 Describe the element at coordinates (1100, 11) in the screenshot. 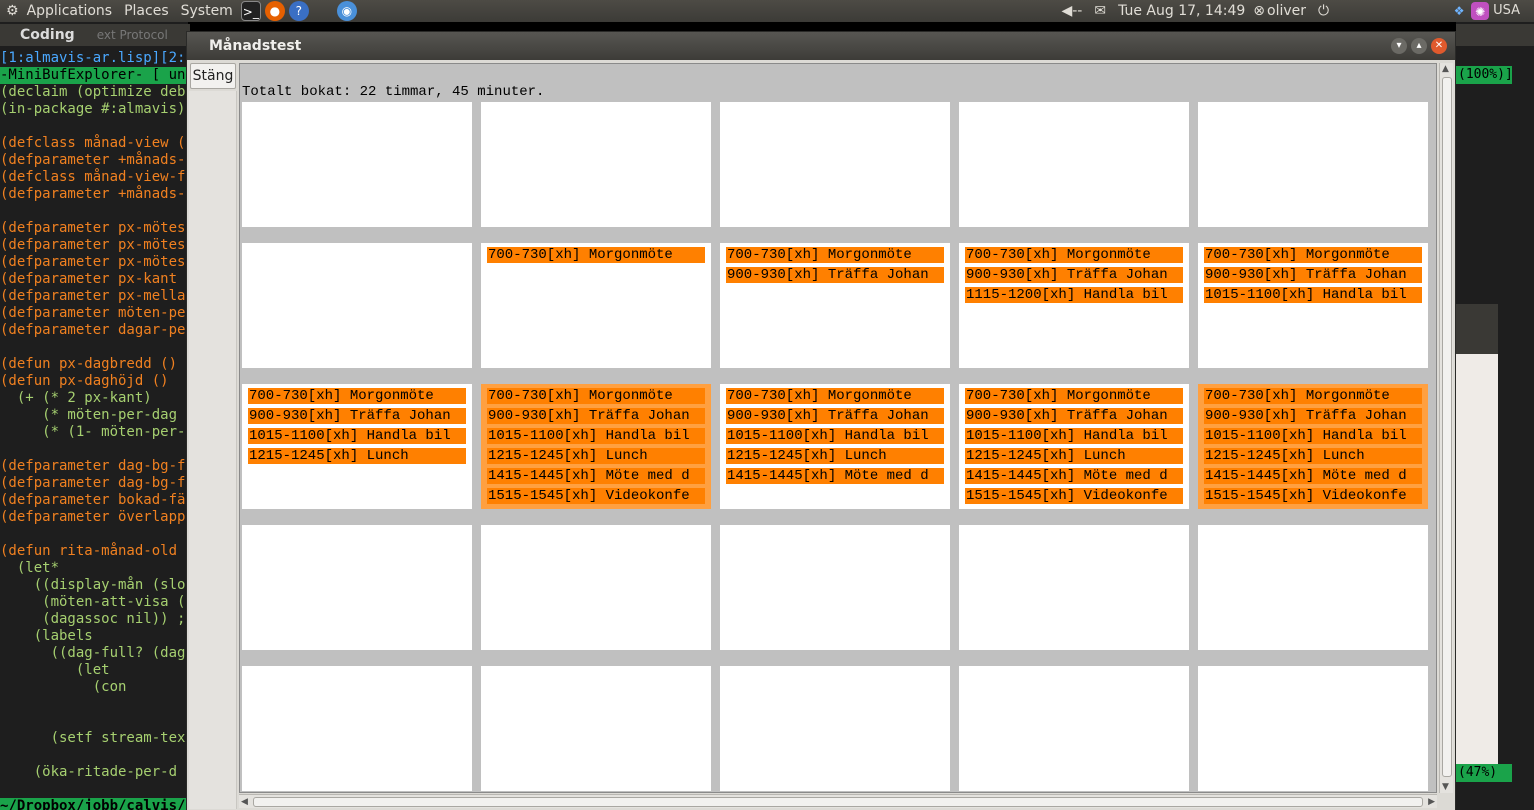

I see `mail-icon: ✉` at that location.